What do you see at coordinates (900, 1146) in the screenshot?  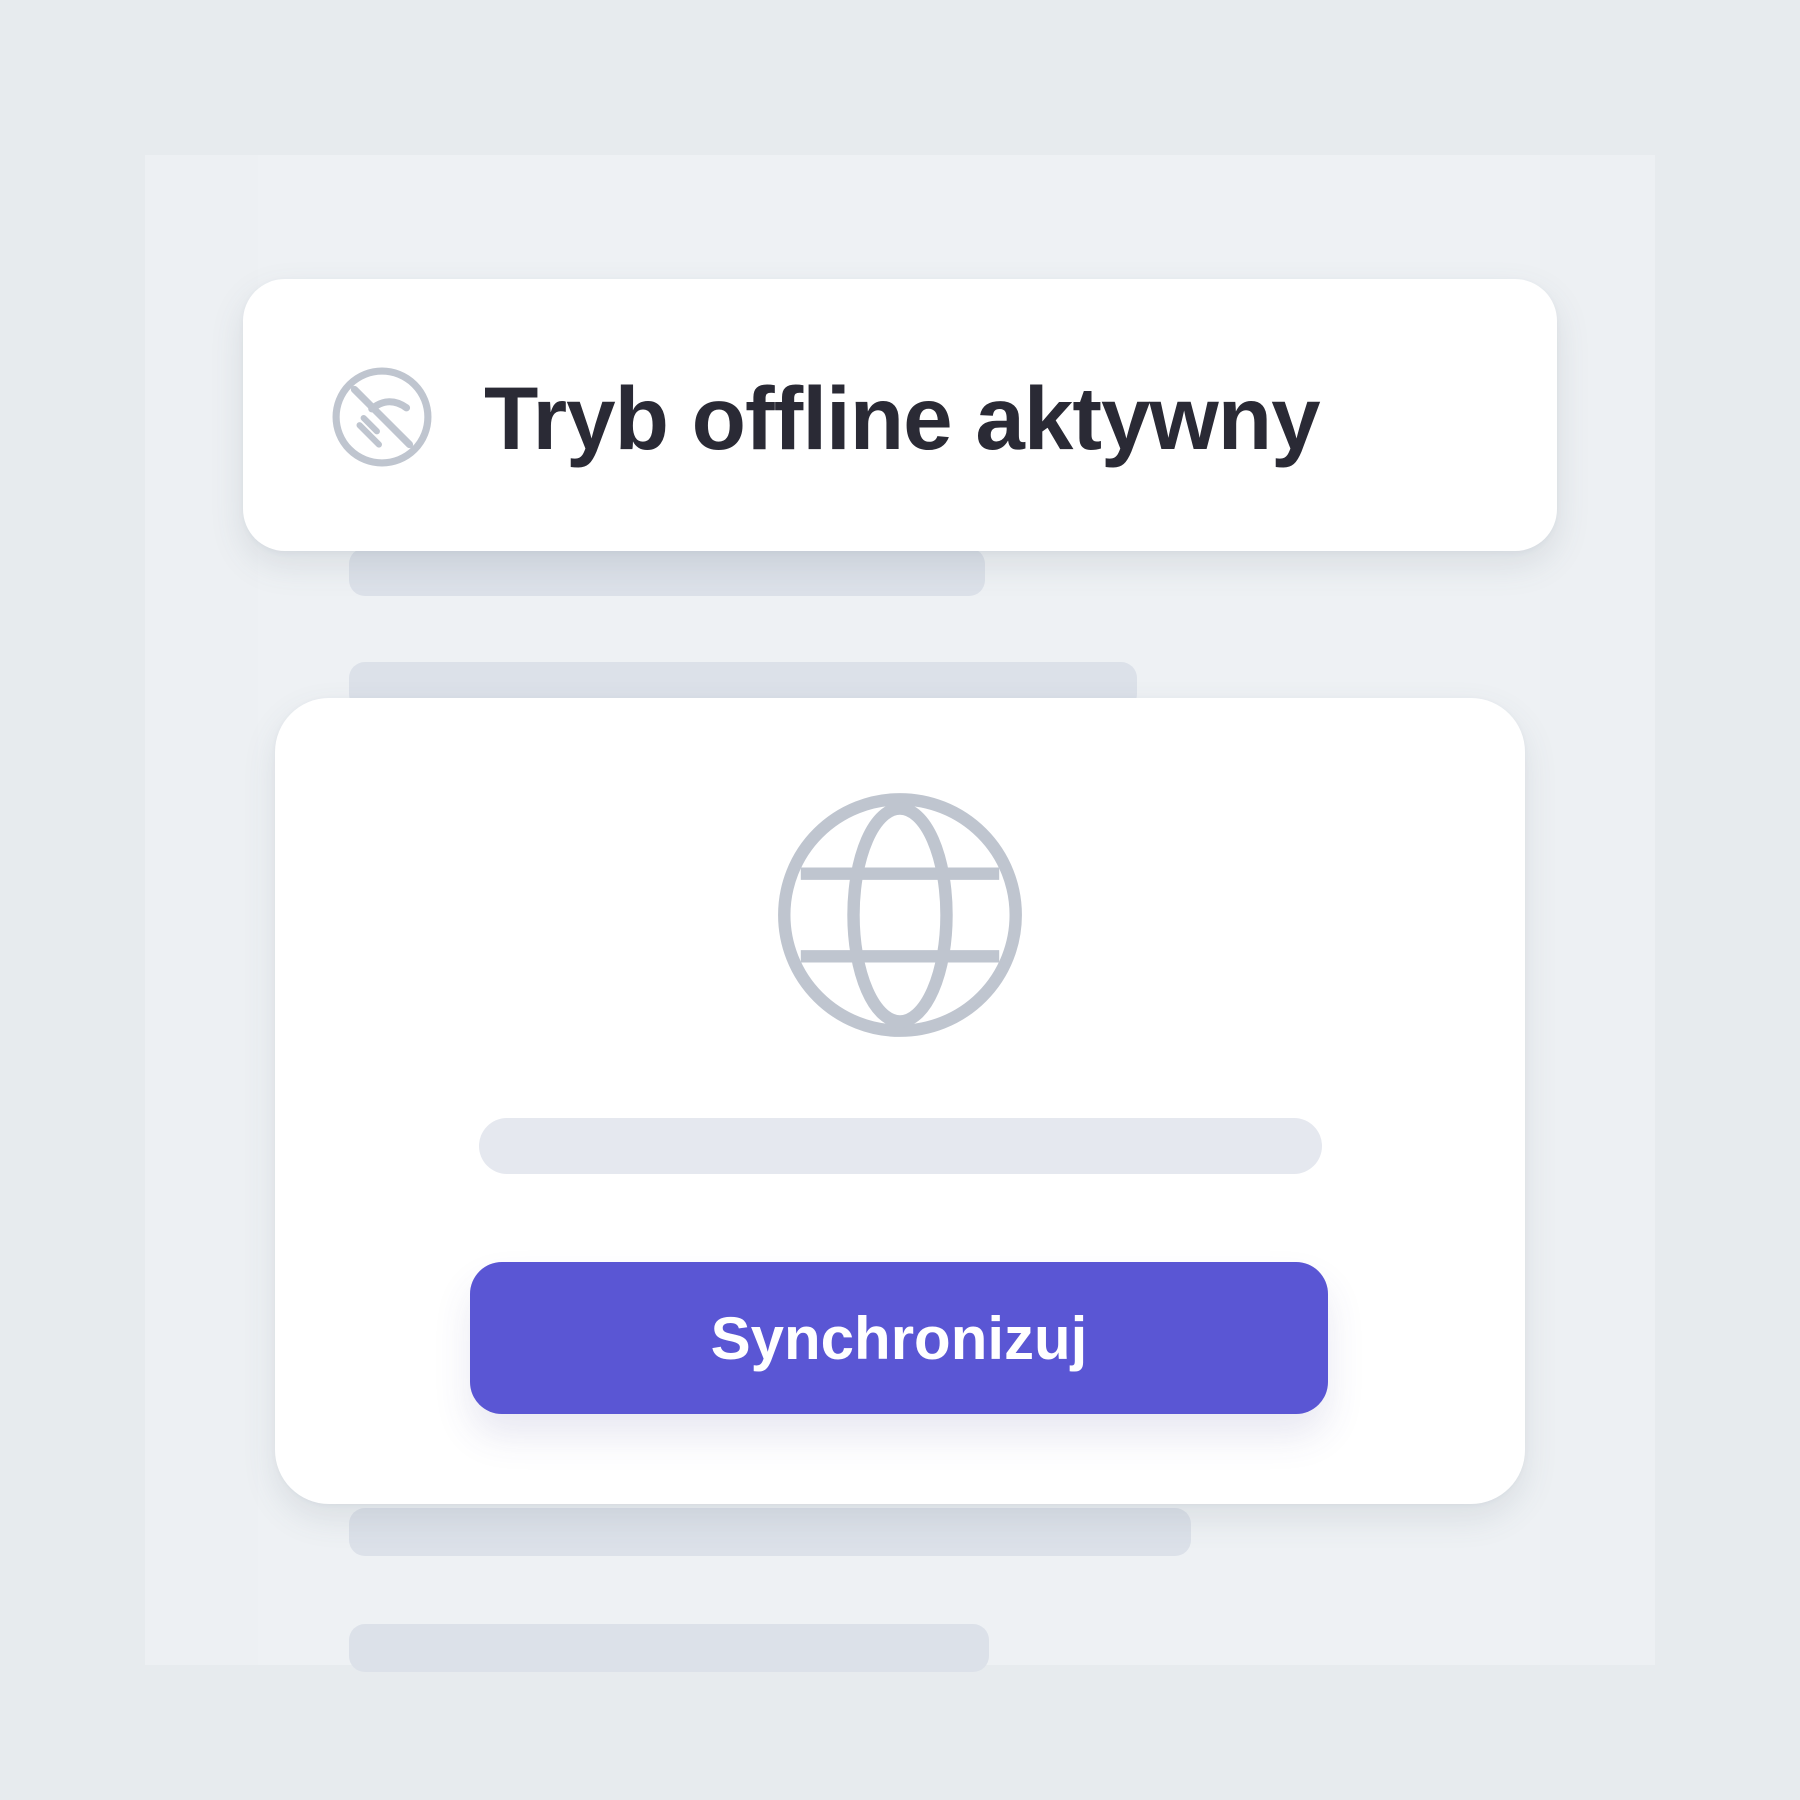 I see `sync-progress-bar` at bounding box center [900, 1146].